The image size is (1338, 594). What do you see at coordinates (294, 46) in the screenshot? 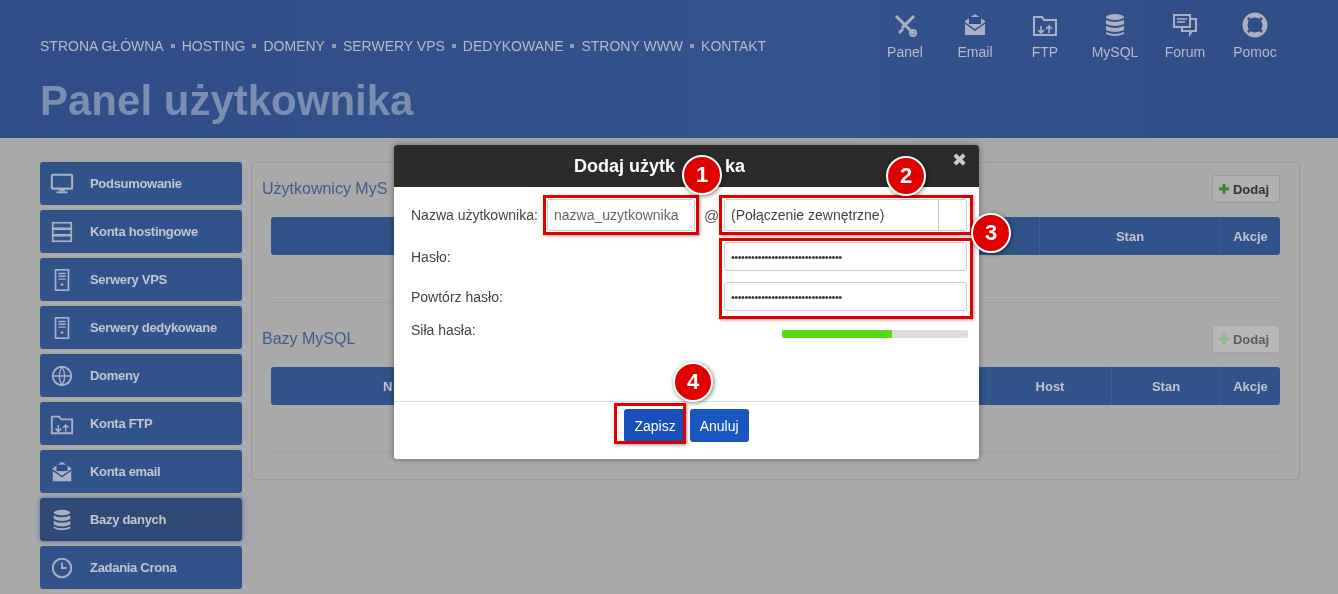
I see `nav-link: DOMENY` at bounding box center [294, 46].